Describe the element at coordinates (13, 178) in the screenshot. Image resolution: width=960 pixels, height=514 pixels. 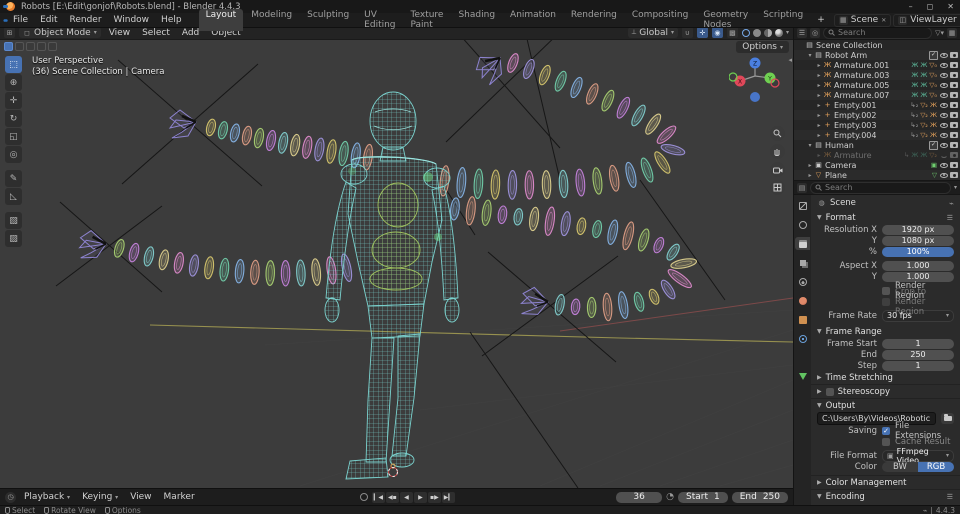
I see `tool-annotate: ✎` at that location.